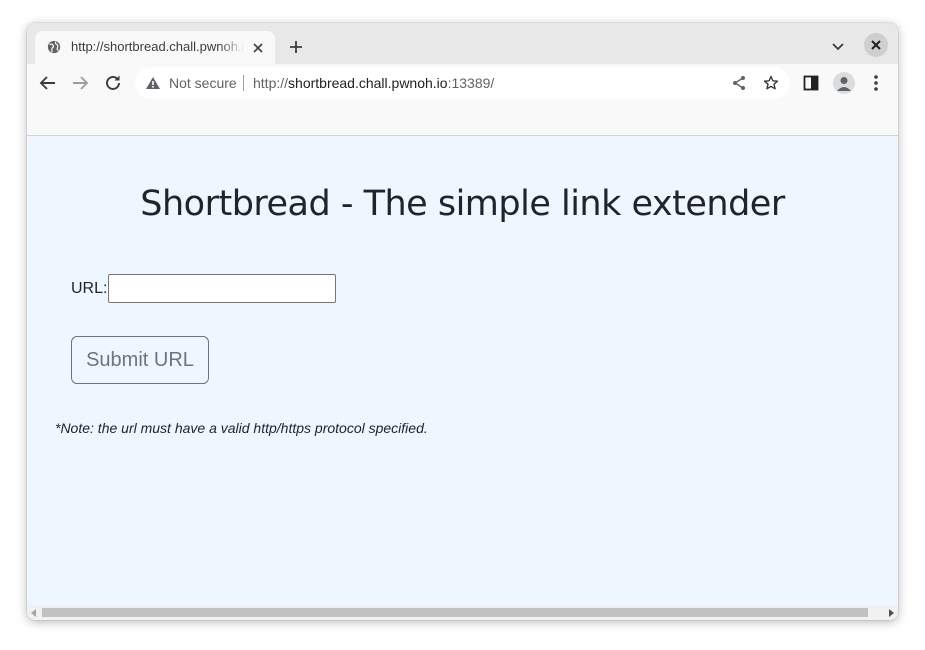 The width and height of the screenshot is (925, 650). Describe the element at coordinates (455, 612) in the screenshot. I see `scrollbar-thumb` at that location.